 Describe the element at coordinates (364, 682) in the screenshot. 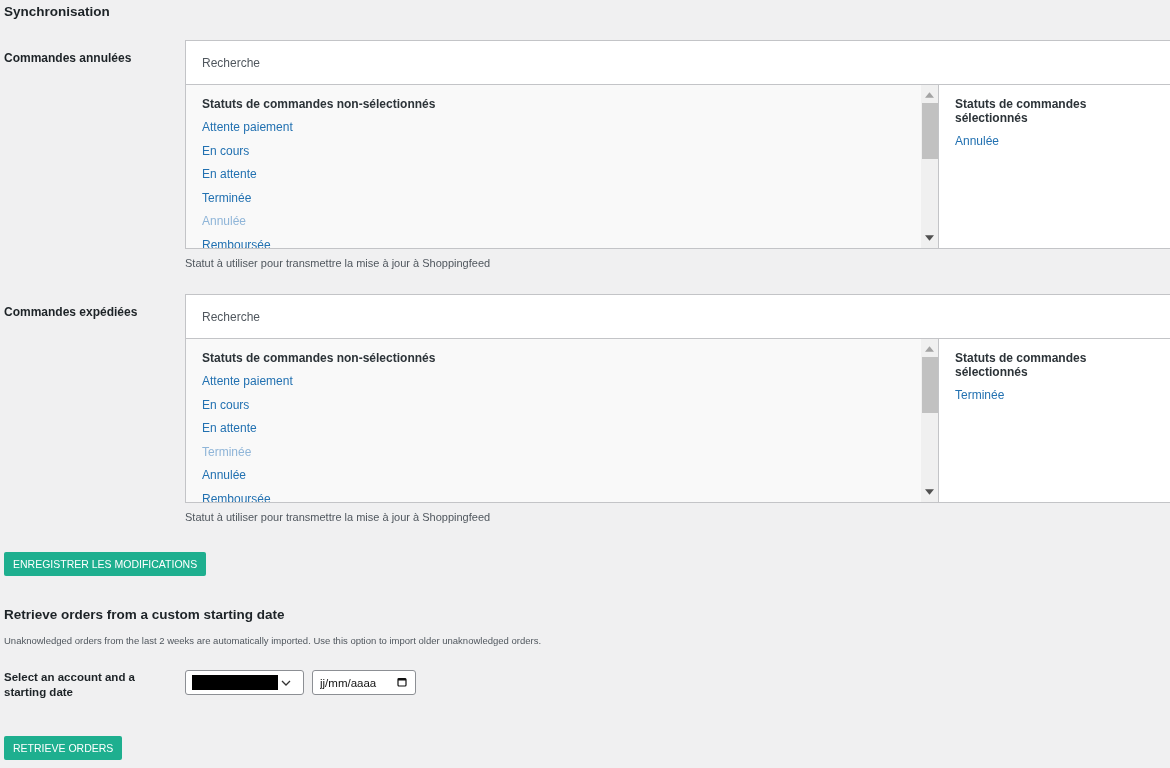

I see `date-field: jj/mm/aaaa` at that location.